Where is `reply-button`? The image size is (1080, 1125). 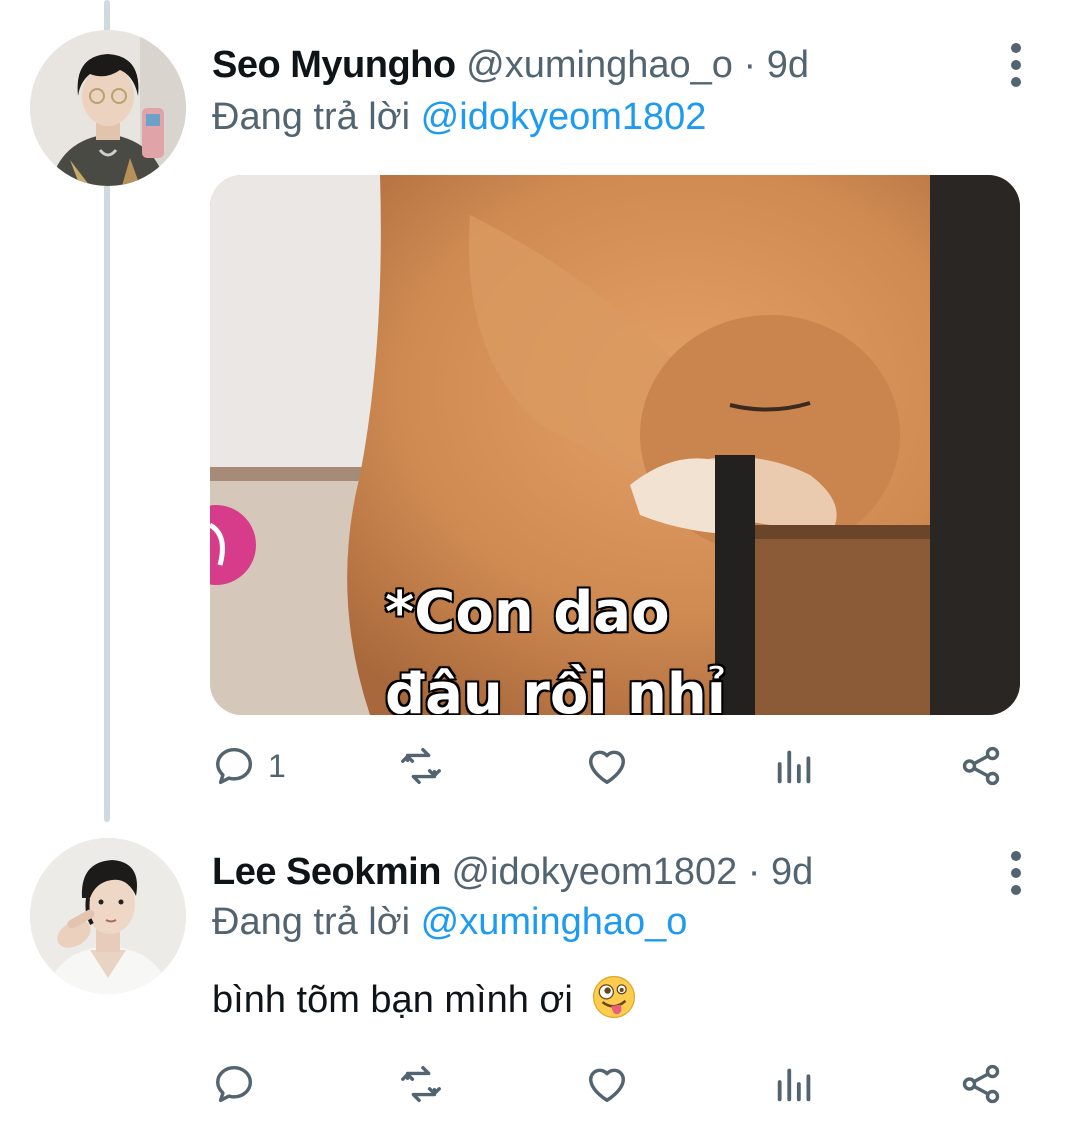 reply-button is located at coordinates (240, 1084).